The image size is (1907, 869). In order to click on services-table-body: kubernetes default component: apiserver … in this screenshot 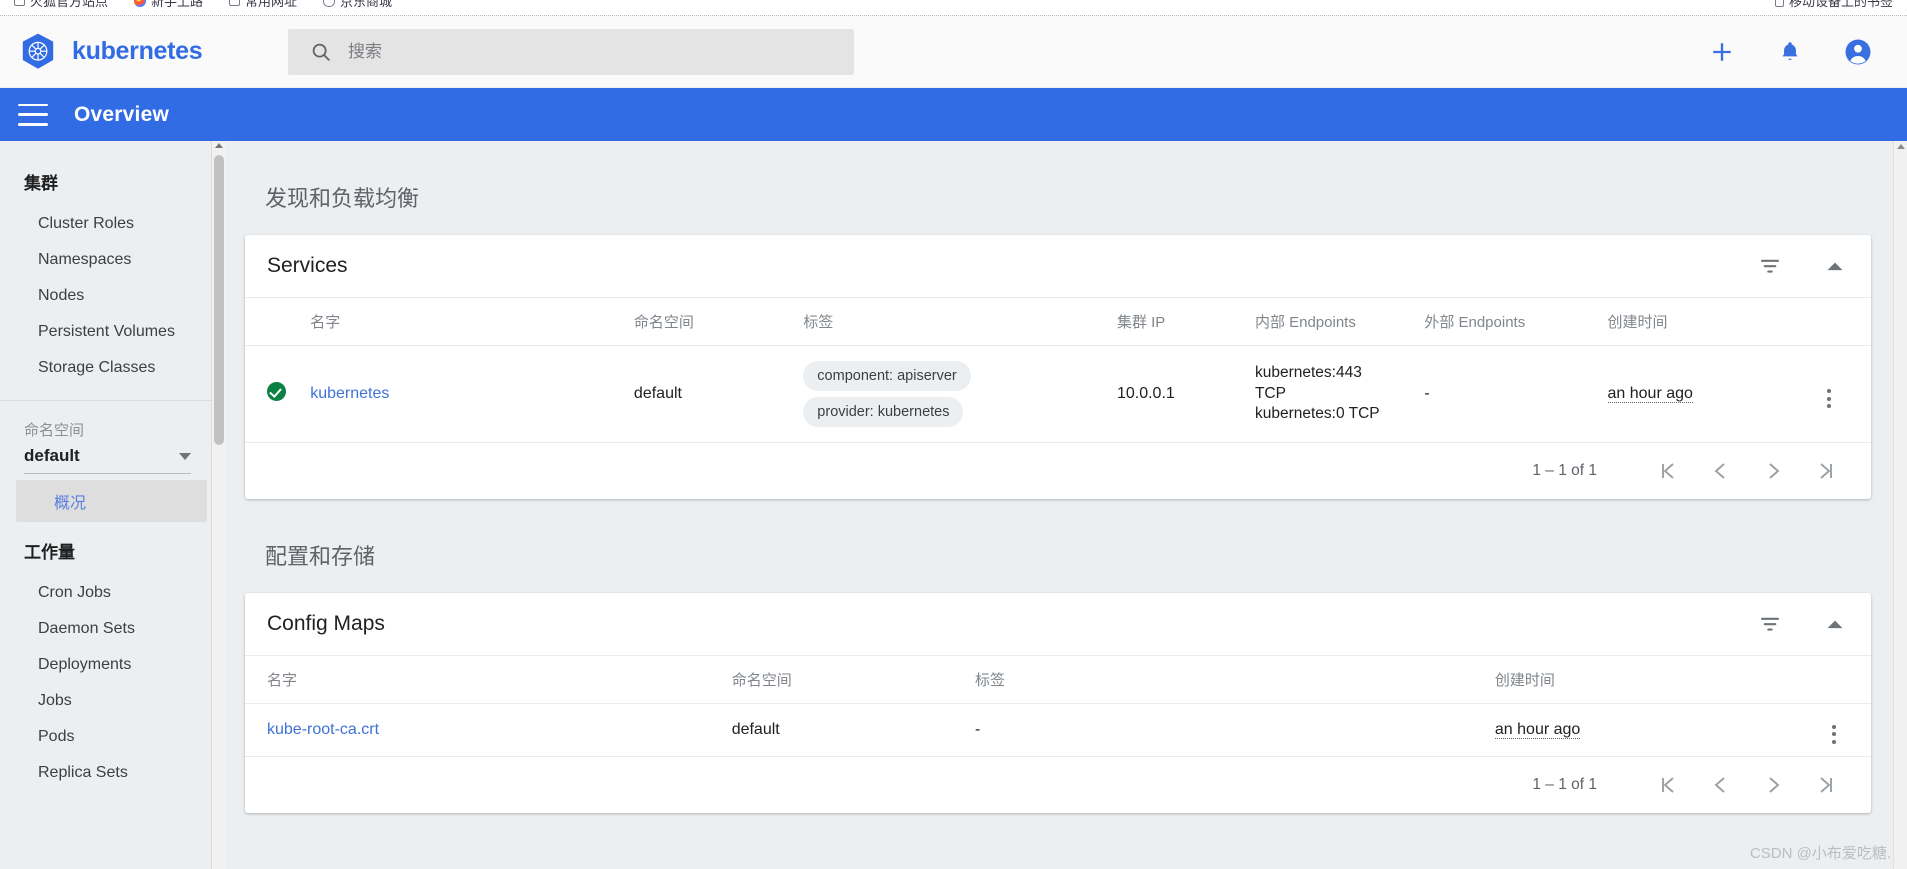, I will do `click(1058, 394)`.